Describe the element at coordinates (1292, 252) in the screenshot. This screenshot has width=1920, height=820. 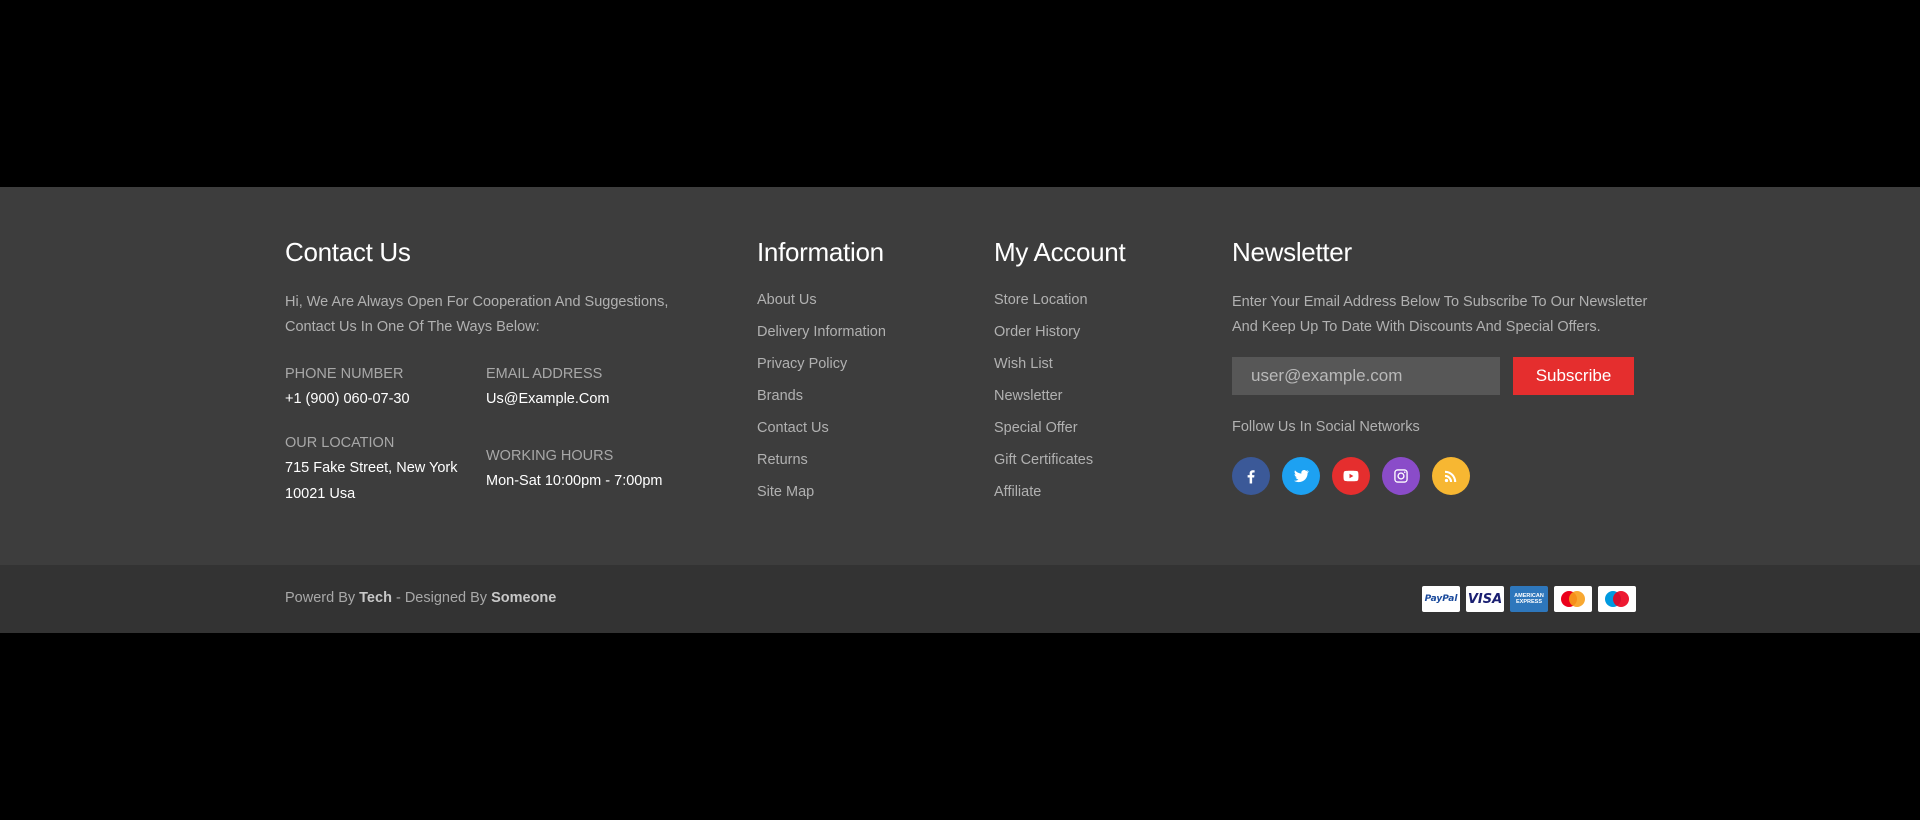
I see `newsletter-heading: Newsletter` at that location.